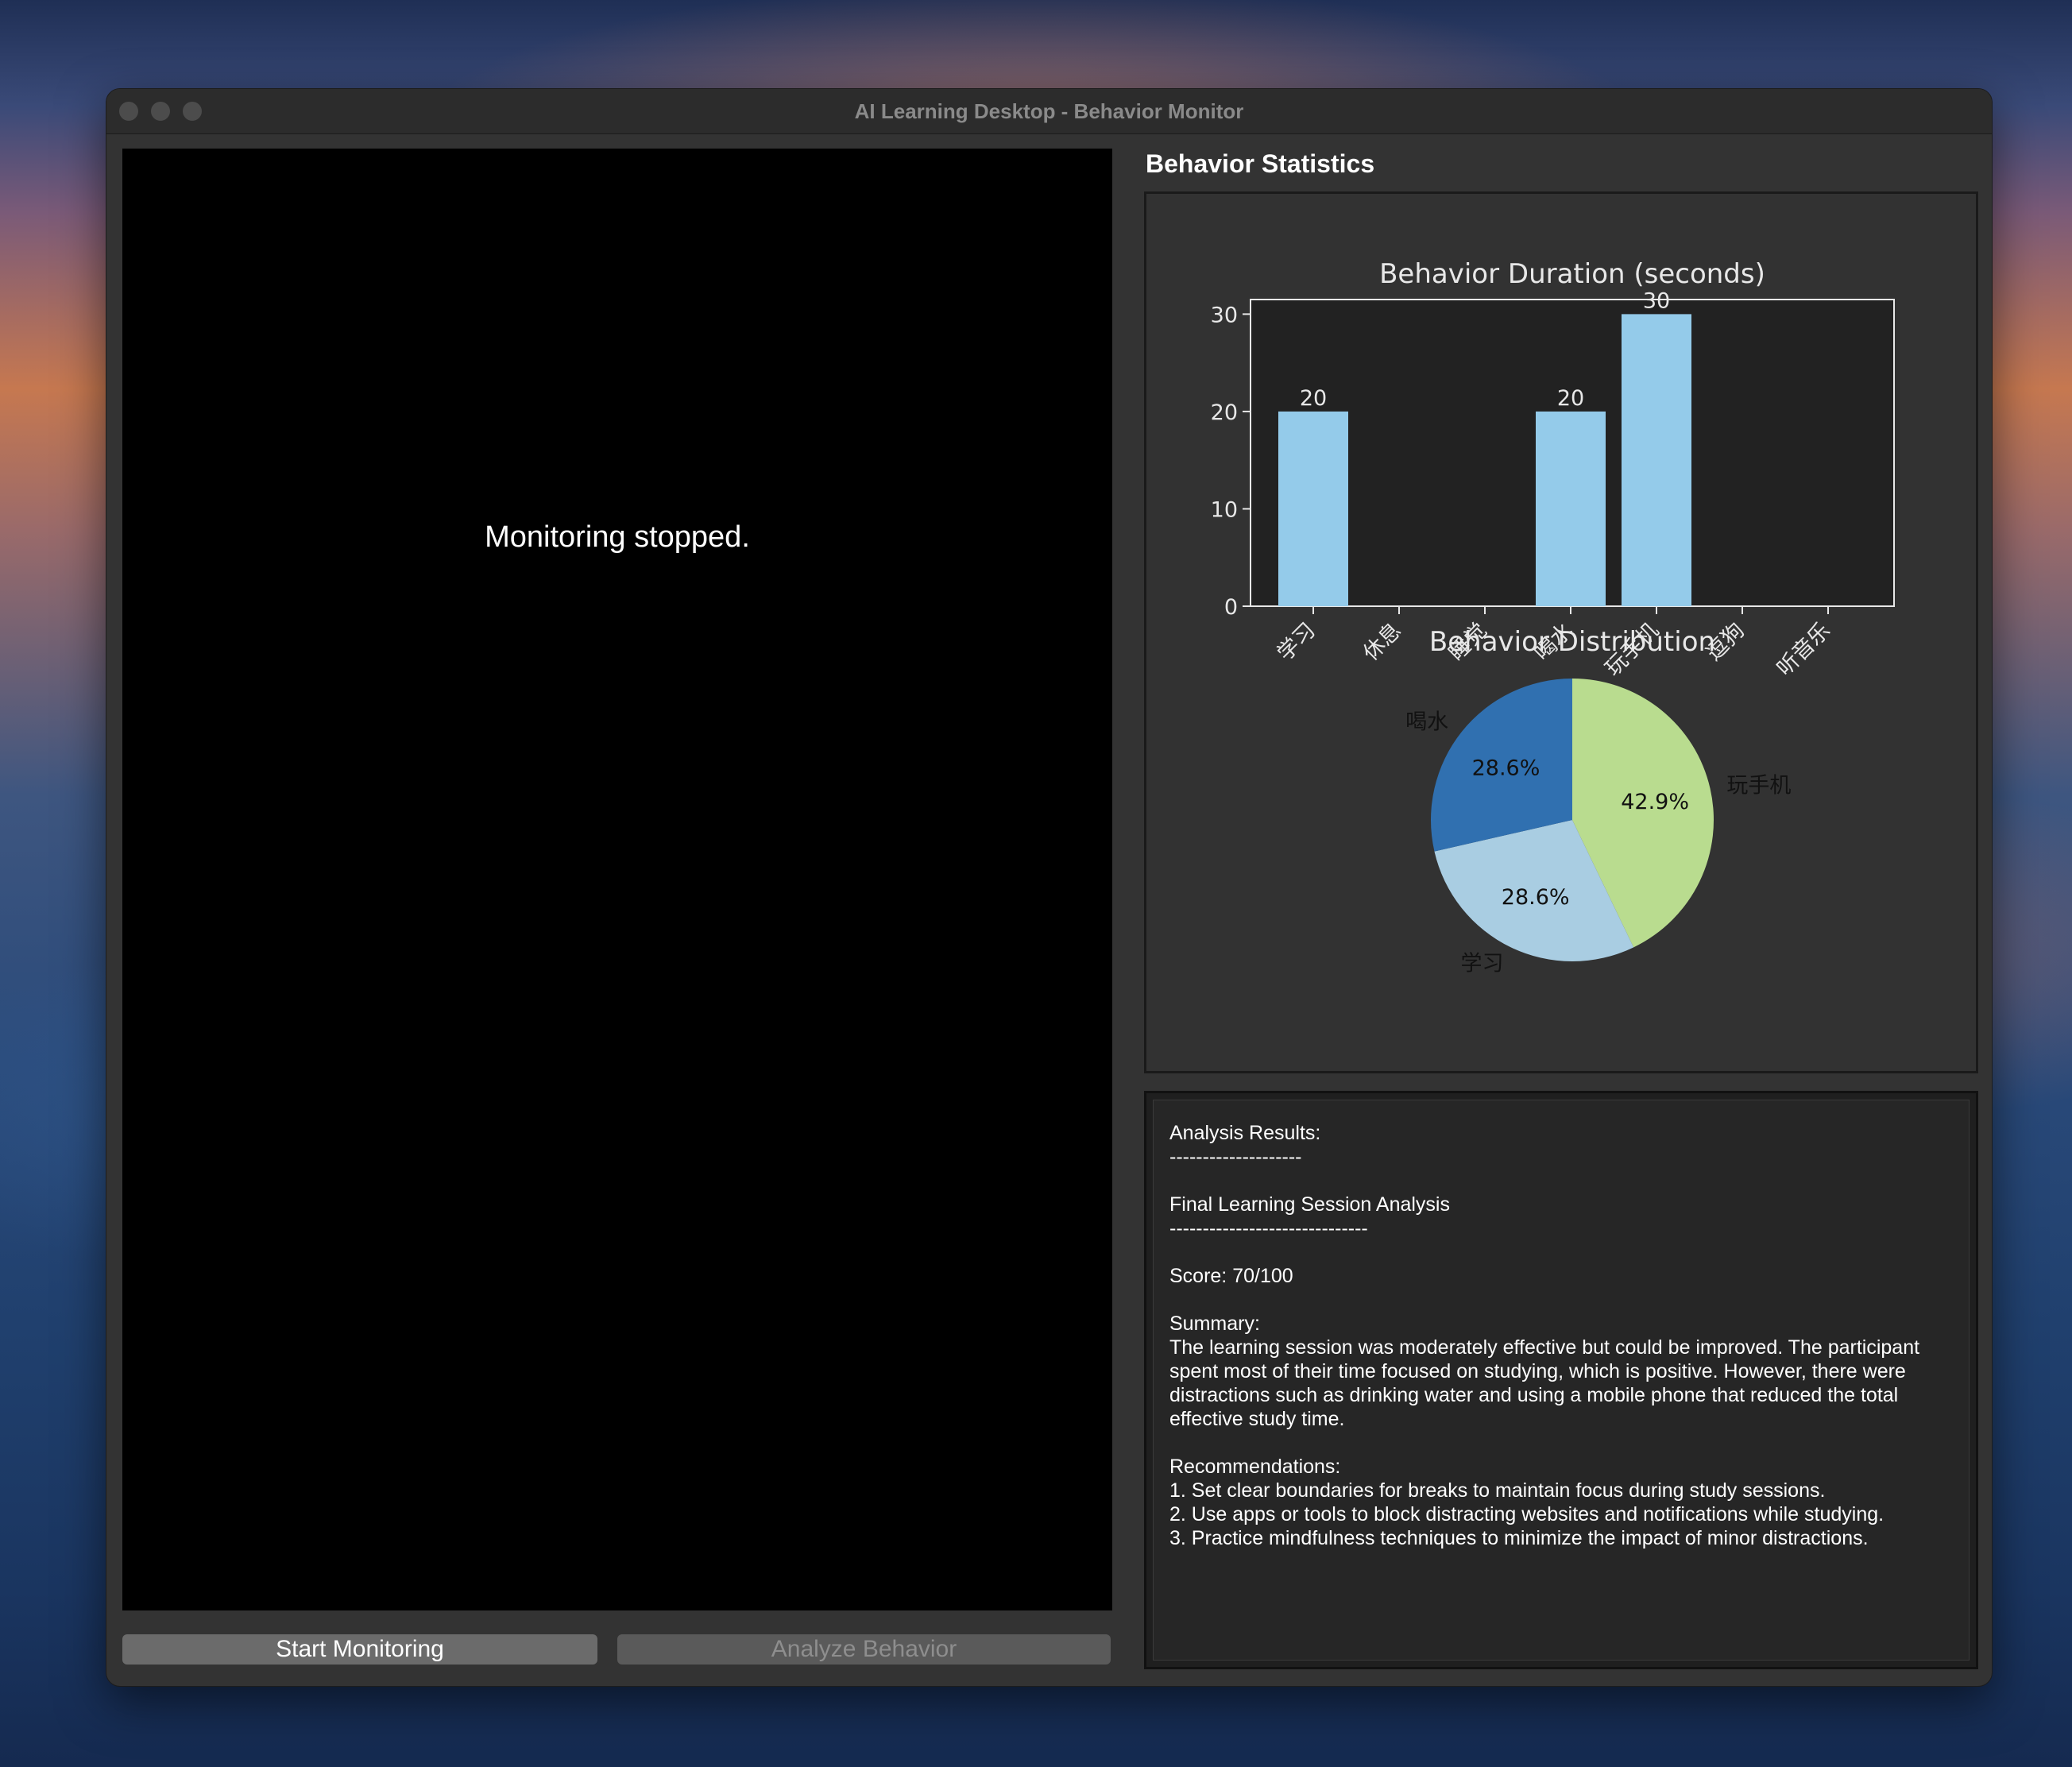 This screenshot has height=1767, width=2072. I want to click on x-tick-label: 学习, so click(1296, 642).